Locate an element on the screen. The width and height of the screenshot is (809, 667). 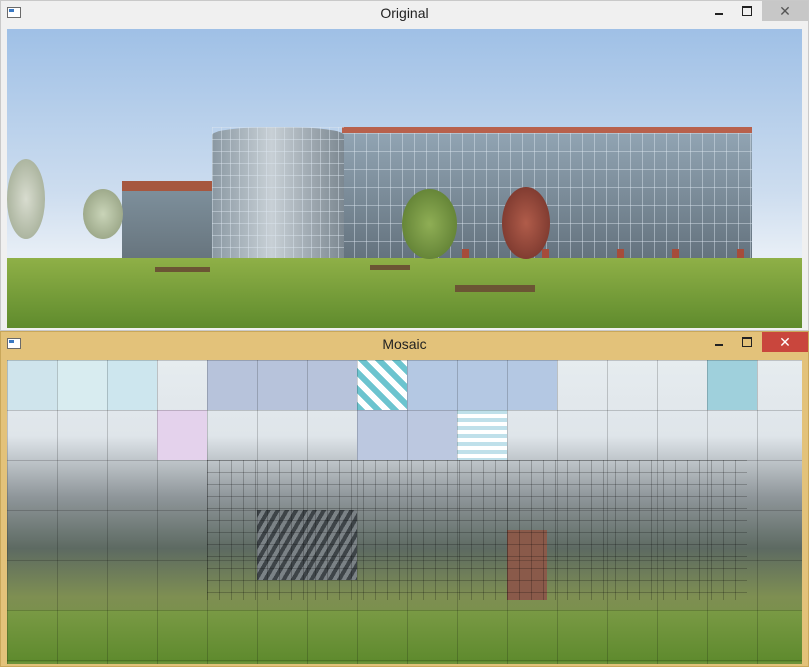
building-main is located at coordinates (547, 200).